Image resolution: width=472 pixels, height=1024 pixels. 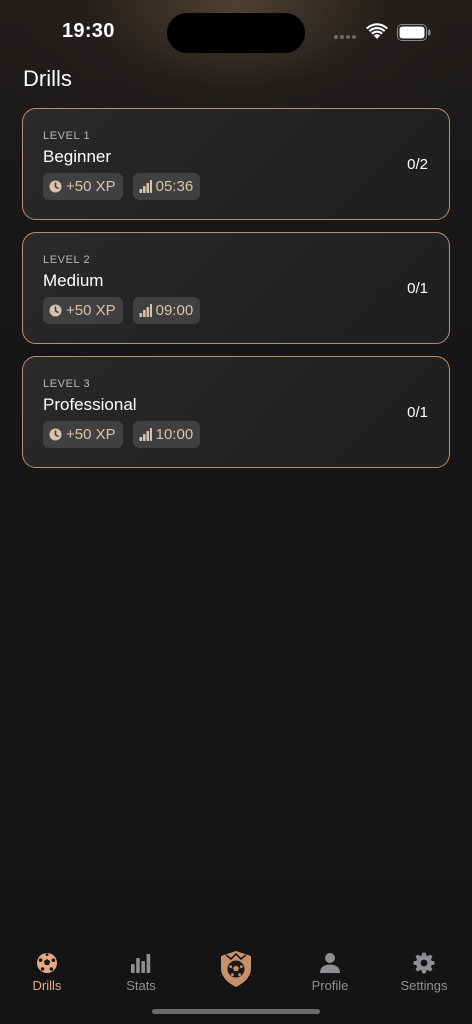 I want to click on battery-icon, so click(x=414, y=32).